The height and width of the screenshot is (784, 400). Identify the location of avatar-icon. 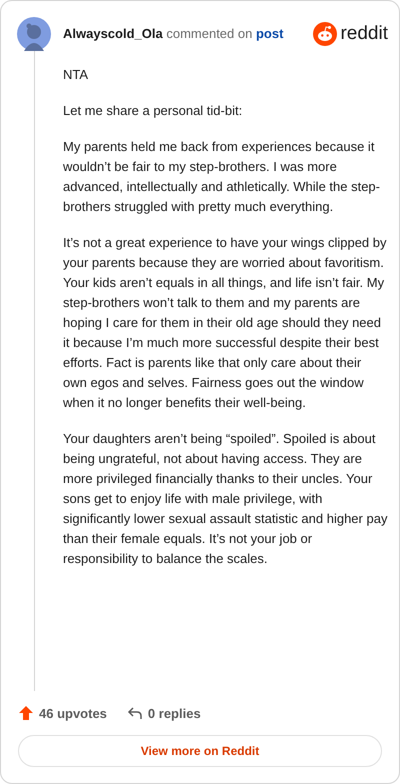
(34, 34).